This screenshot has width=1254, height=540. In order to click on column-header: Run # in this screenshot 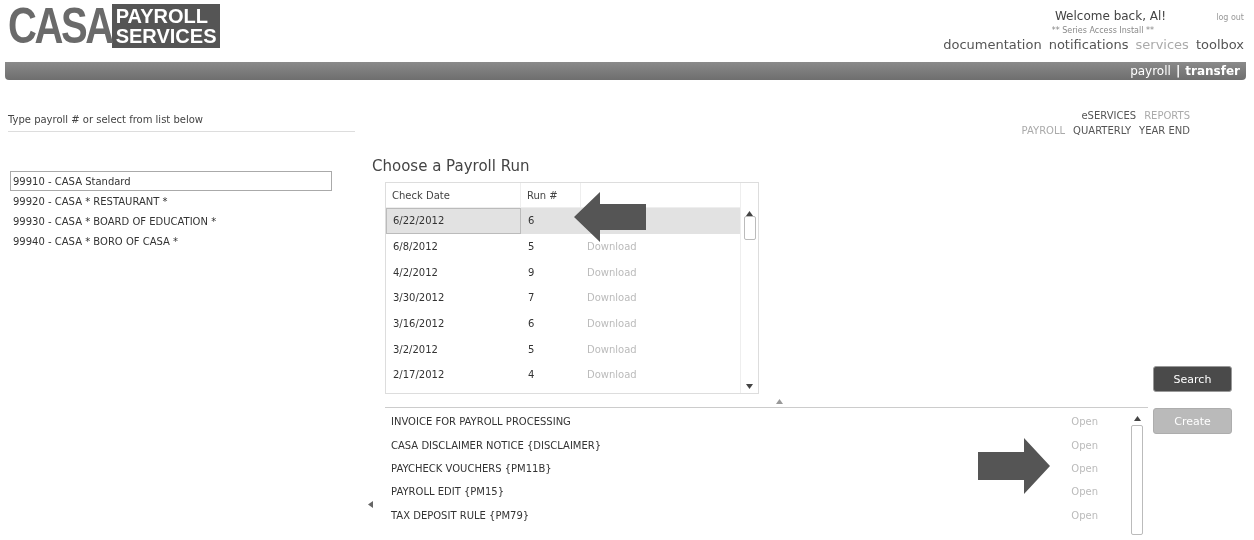, I will do `click(551, 195)`.